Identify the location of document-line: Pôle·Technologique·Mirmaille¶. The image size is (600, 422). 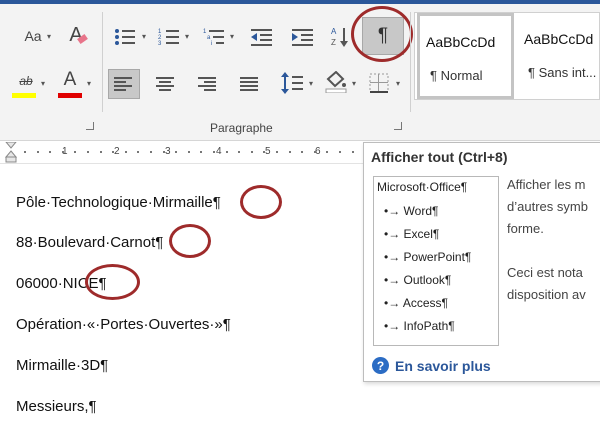
(118, 202).